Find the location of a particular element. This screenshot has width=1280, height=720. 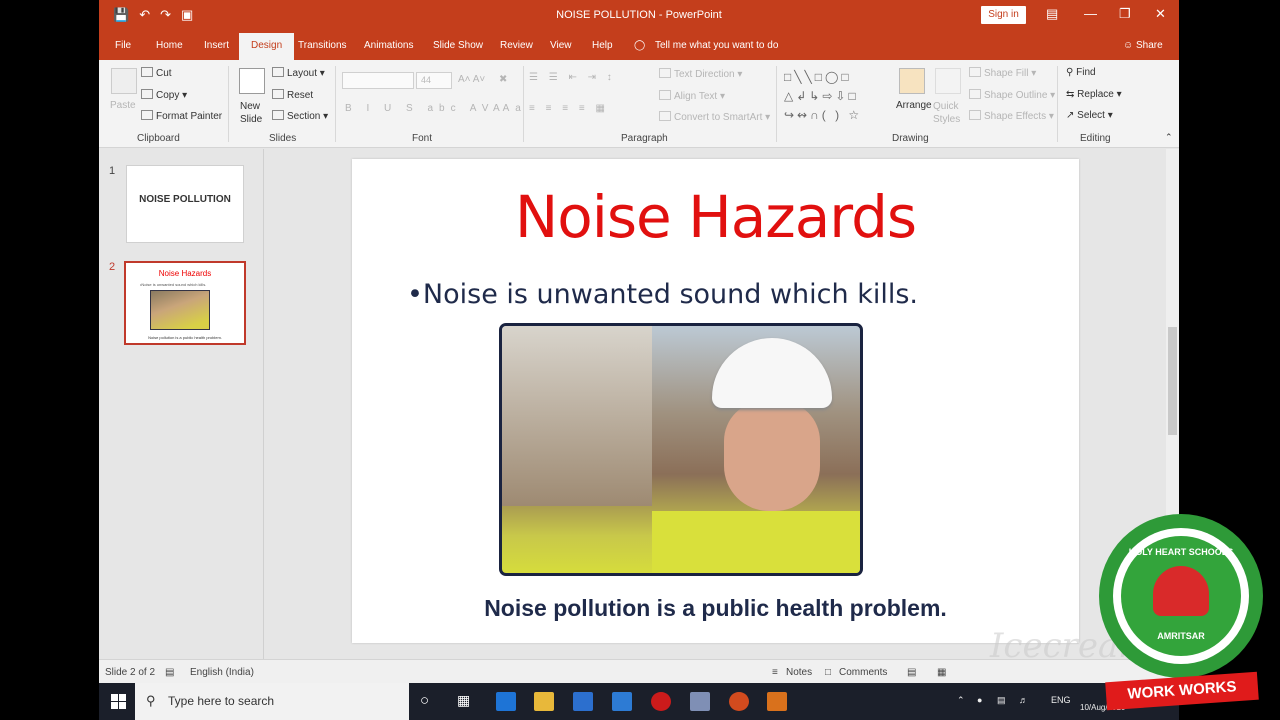

select-button: ↗ Select ▾ is located at coordinates (1089, 115).